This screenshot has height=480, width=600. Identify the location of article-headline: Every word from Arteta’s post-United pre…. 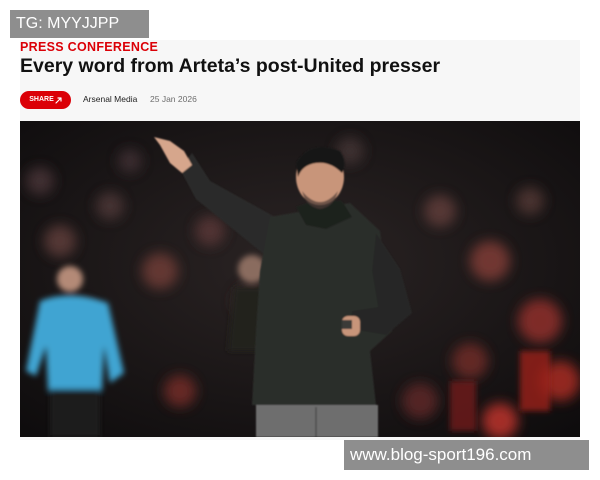
(230, 66).